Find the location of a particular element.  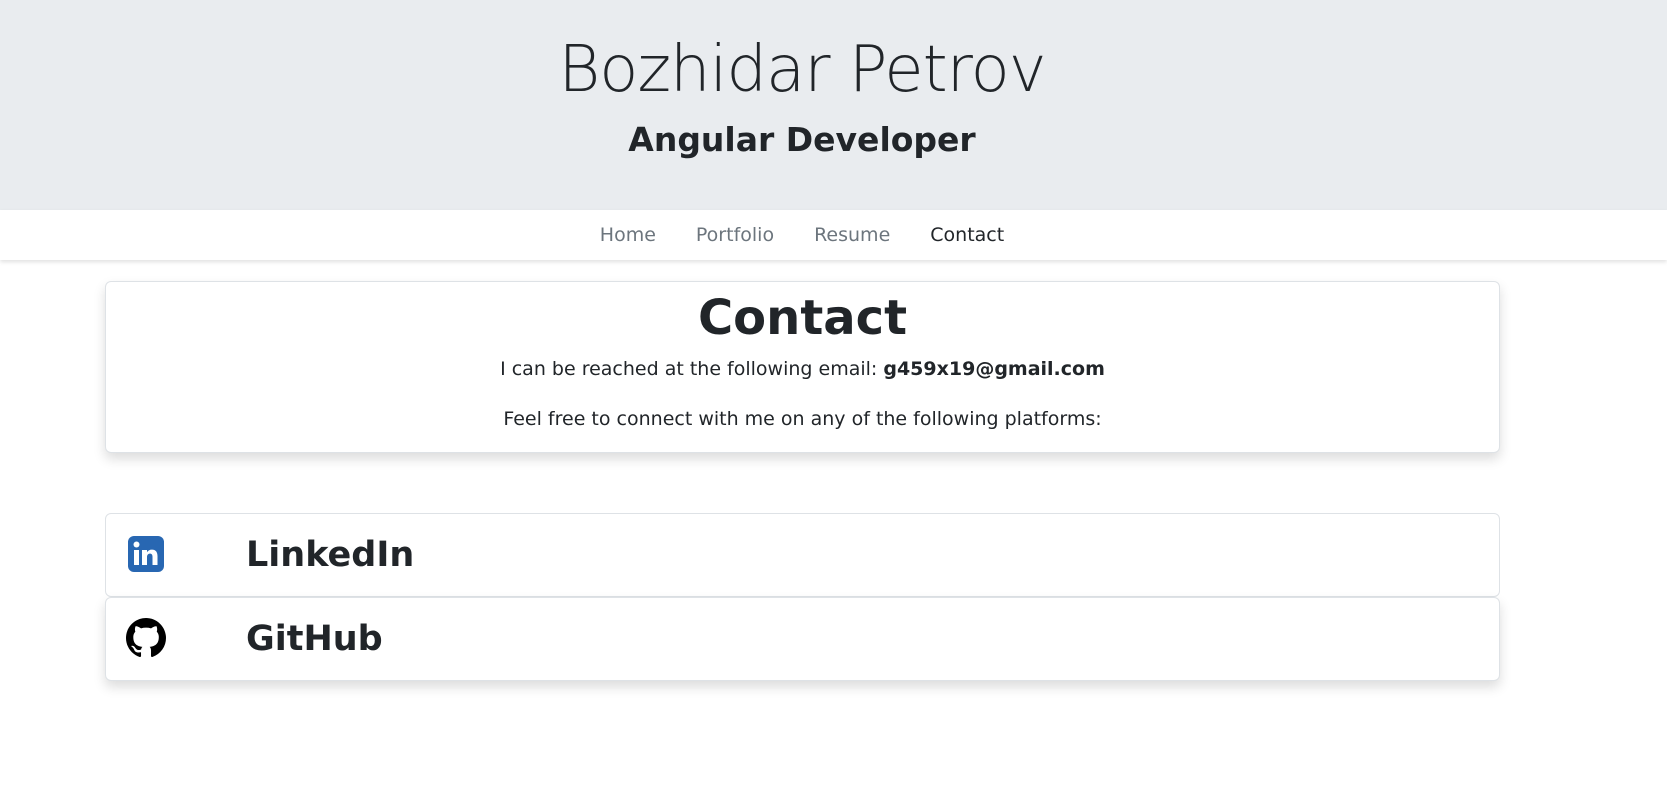

nav-links: Home Portfolio Resume Contact is located at coordinates (802, 235).